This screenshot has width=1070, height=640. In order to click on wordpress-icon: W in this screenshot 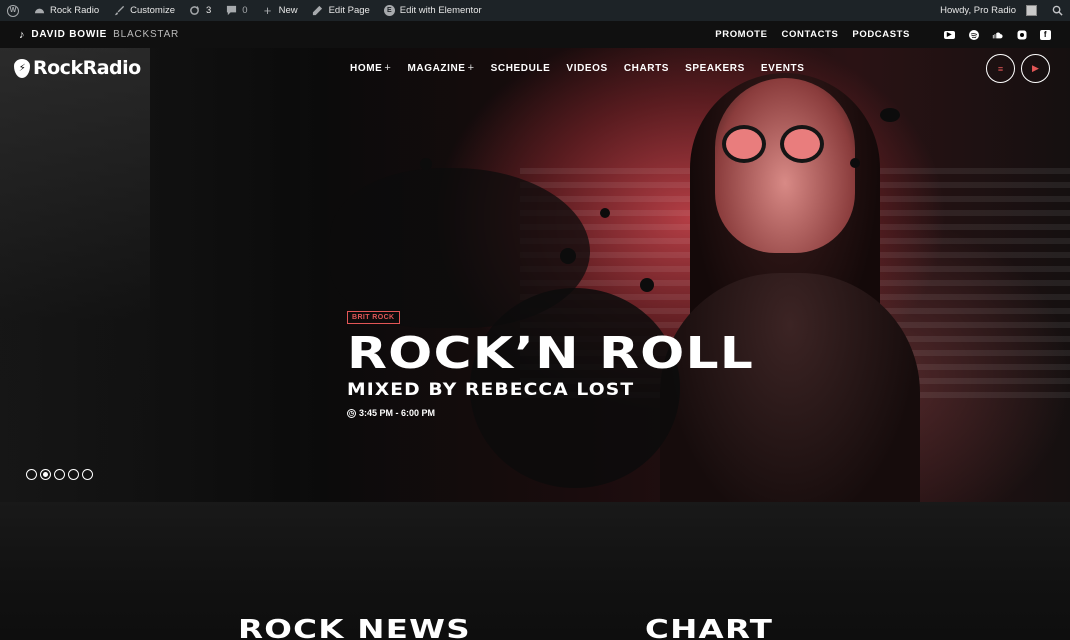, I will do `click(13, 10)`.